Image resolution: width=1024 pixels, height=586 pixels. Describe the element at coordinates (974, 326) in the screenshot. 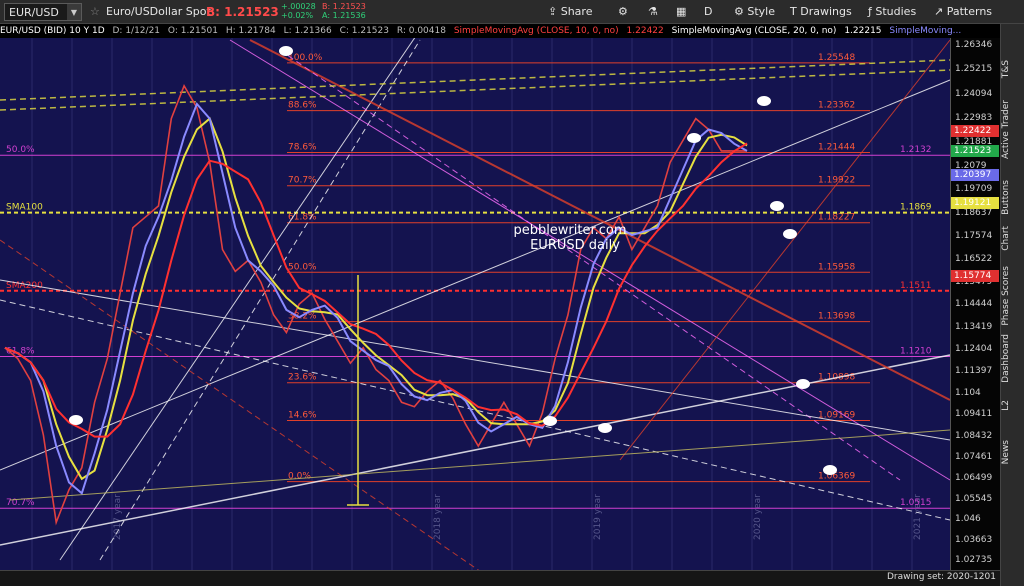

I see `price-tick-label: 1.13419` at that location.